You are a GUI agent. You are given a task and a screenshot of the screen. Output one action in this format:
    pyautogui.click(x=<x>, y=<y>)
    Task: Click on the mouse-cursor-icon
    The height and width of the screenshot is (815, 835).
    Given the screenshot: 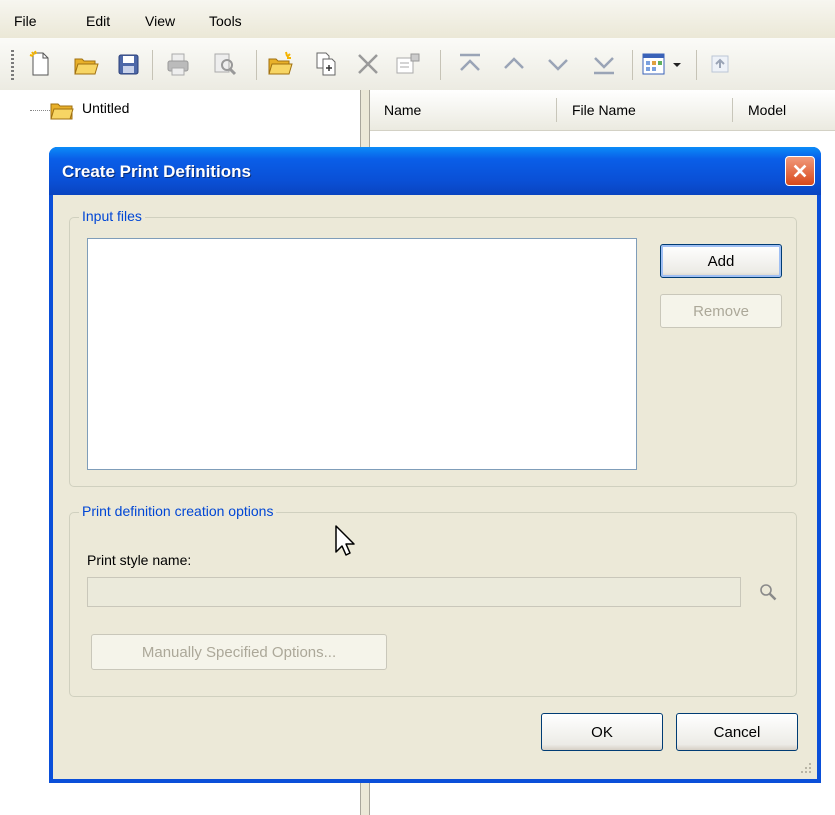 What is the action you would take?
    pyautogui.click(x=345, y=540)
    